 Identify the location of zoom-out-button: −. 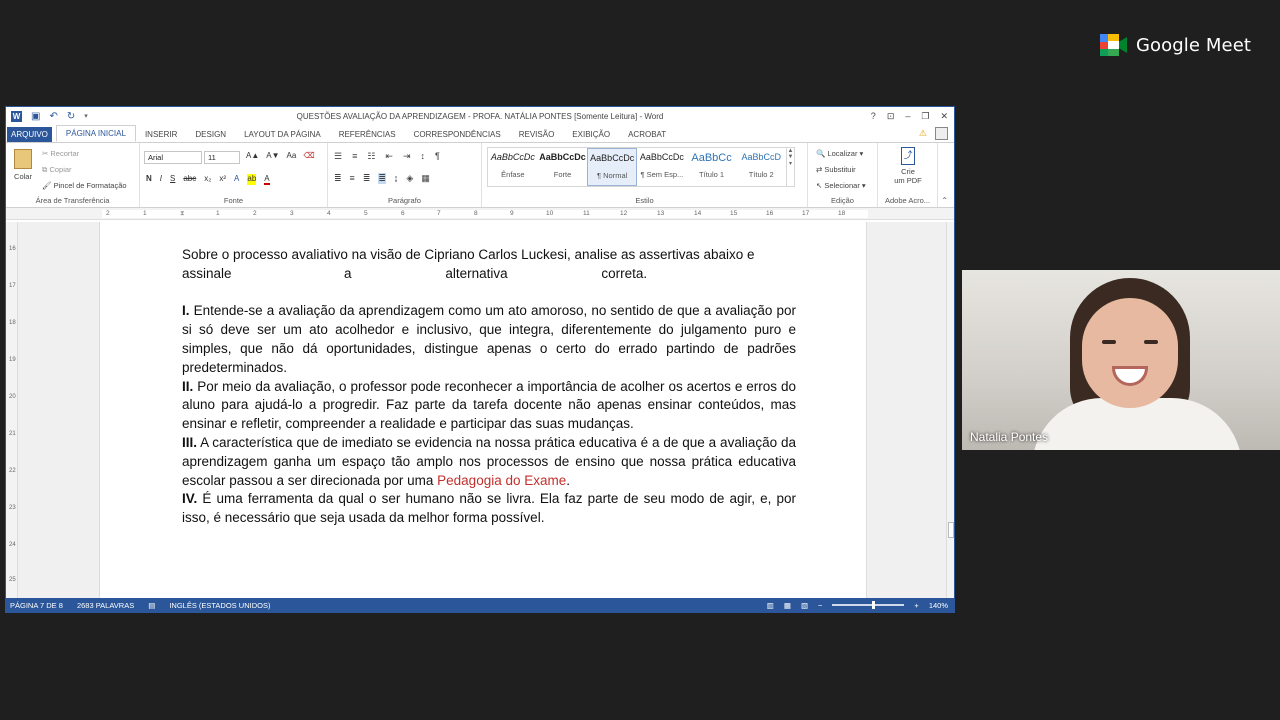
(820, 605).